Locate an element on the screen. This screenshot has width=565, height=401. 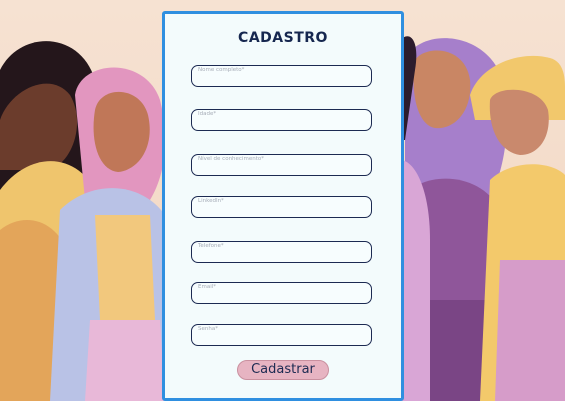
register-button: Cadastrar is located at coordinates (283, 370).